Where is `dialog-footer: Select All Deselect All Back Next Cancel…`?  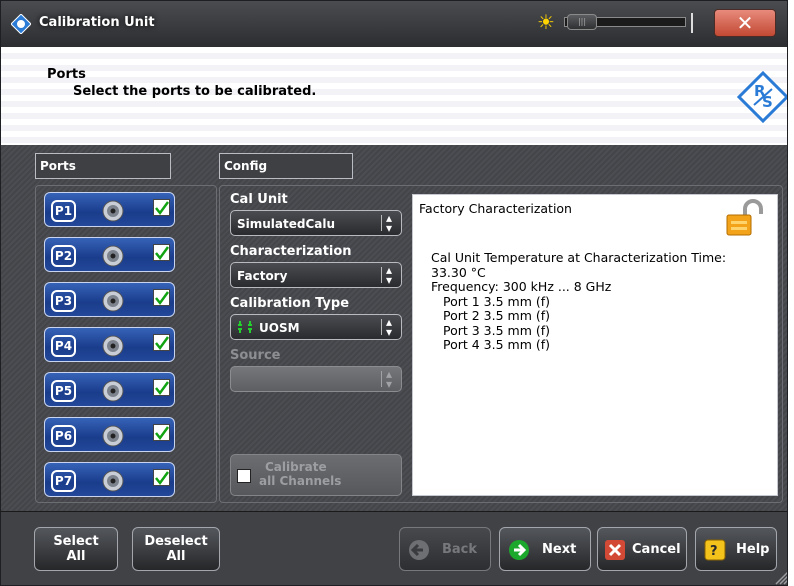
dialog-footer: Select All Deselect All Back Next Cancel… is located at coordinates (394, 548).